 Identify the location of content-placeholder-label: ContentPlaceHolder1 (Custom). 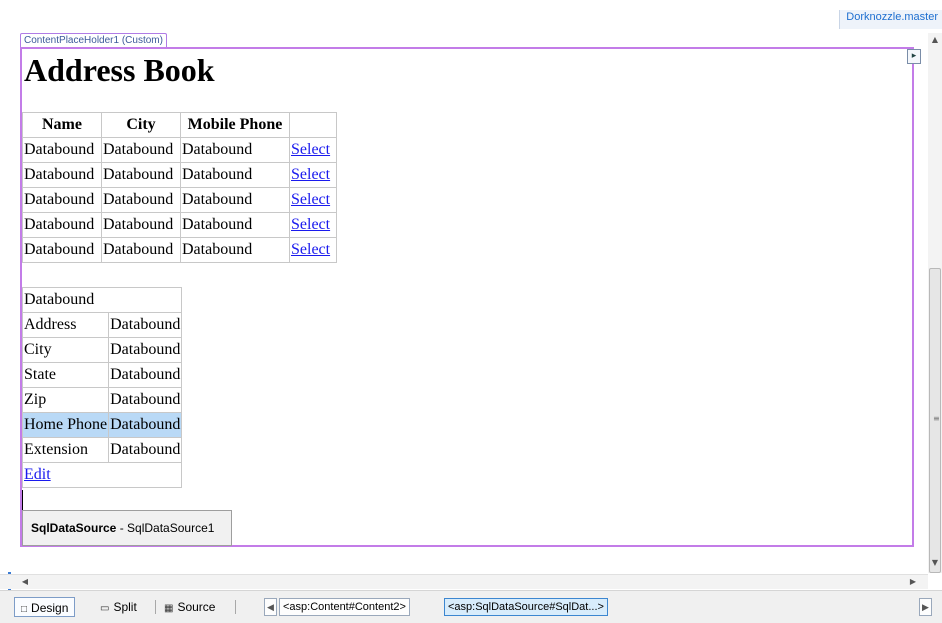
(93, 40).